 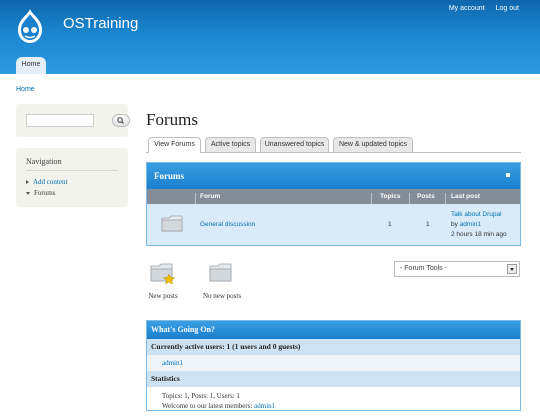 I want to click on search-block, so click(x=73, y=120).